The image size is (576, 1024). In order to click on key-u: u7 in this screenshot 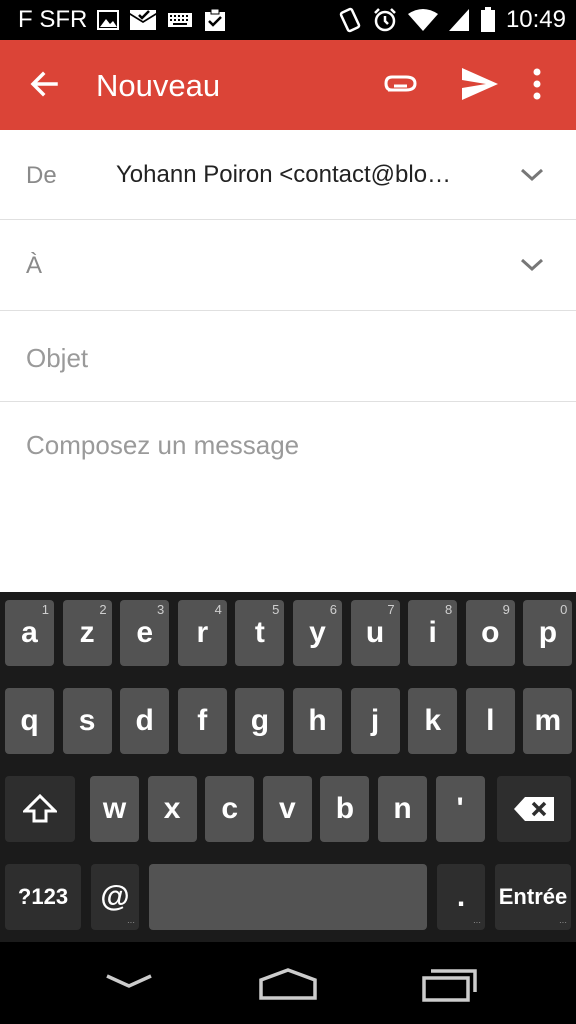, I will do `click(375, 633)`.